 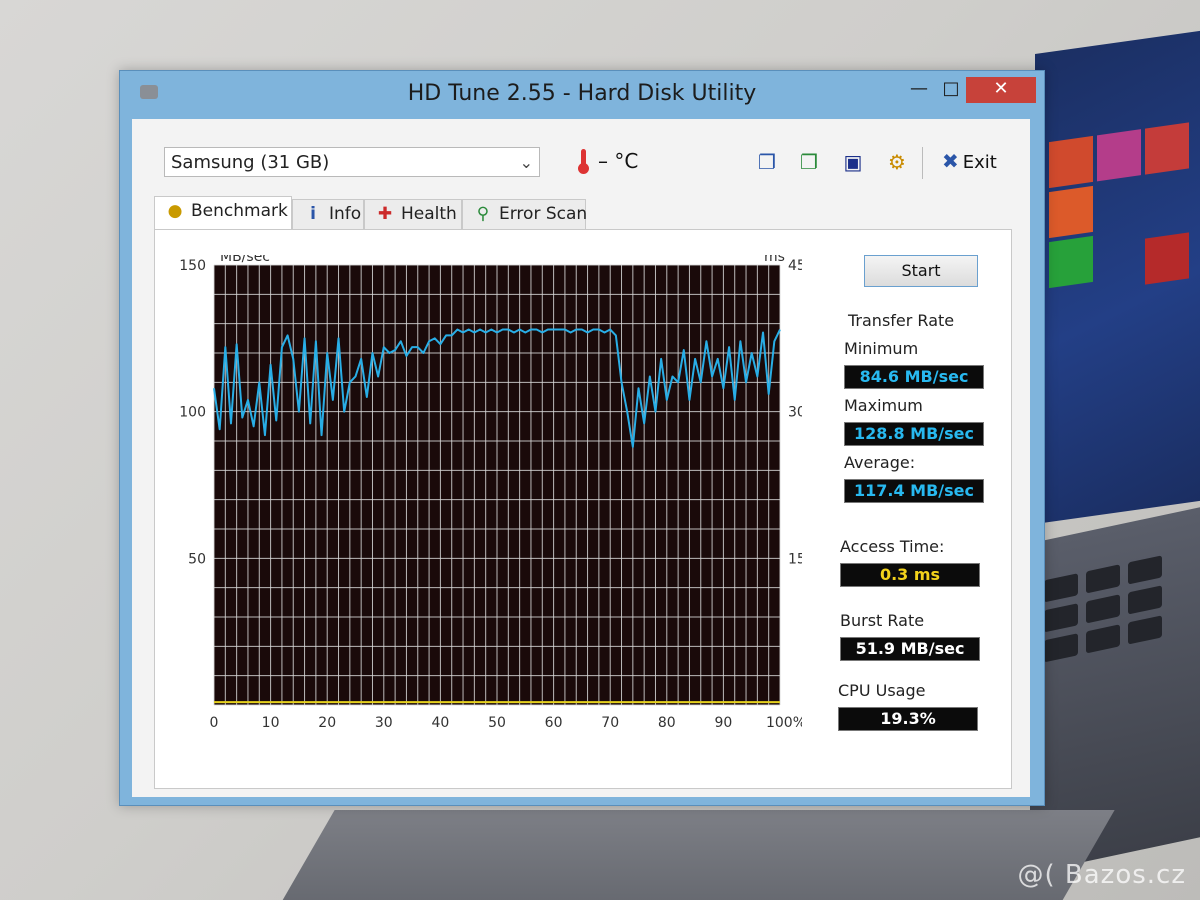 What do you see at coordinates (914, 434) in the screenshot?
I see `maximum-value: 128.8 MB/sec` at bounding box center [914, 434].